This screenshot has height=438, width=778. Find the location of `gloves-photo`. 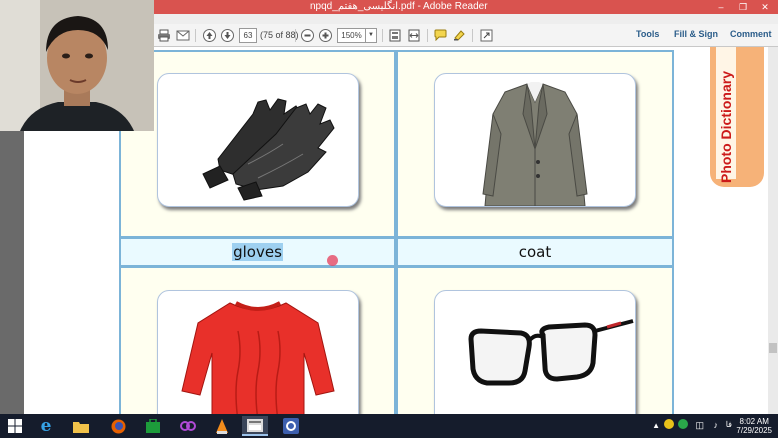

gloves-photo is located at coordinates (258, 140).